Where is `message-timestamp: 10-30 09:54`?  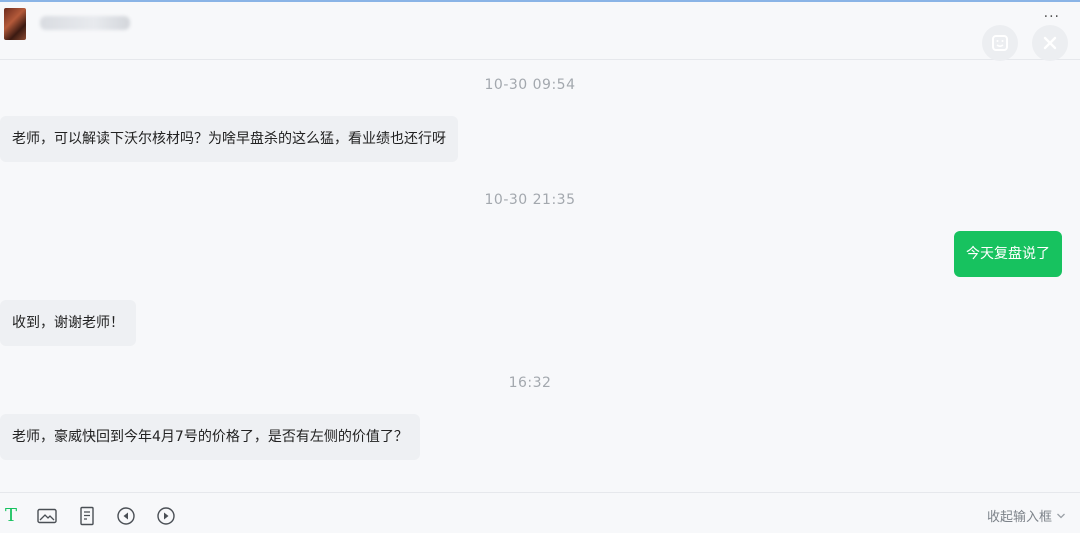 message-timestamp: 10-30 09:54 is located at coordinates (530, 85).